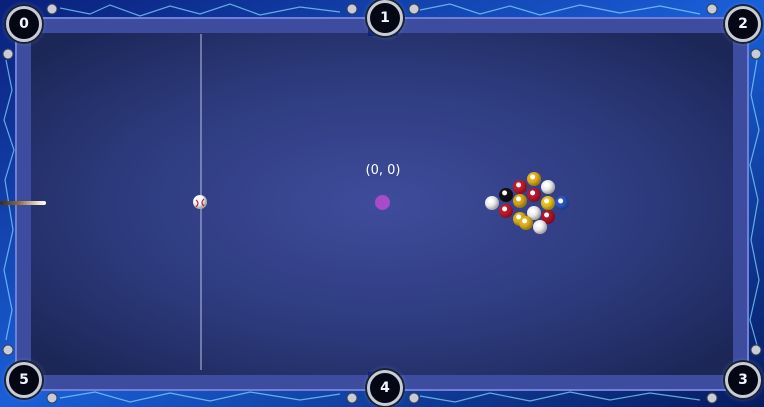 The height and width of the screenshot is (407, 764). What do you see at coordinates (23, 203) in the screenshot?
I see `cue-stick` at bounding box center [23, 203].